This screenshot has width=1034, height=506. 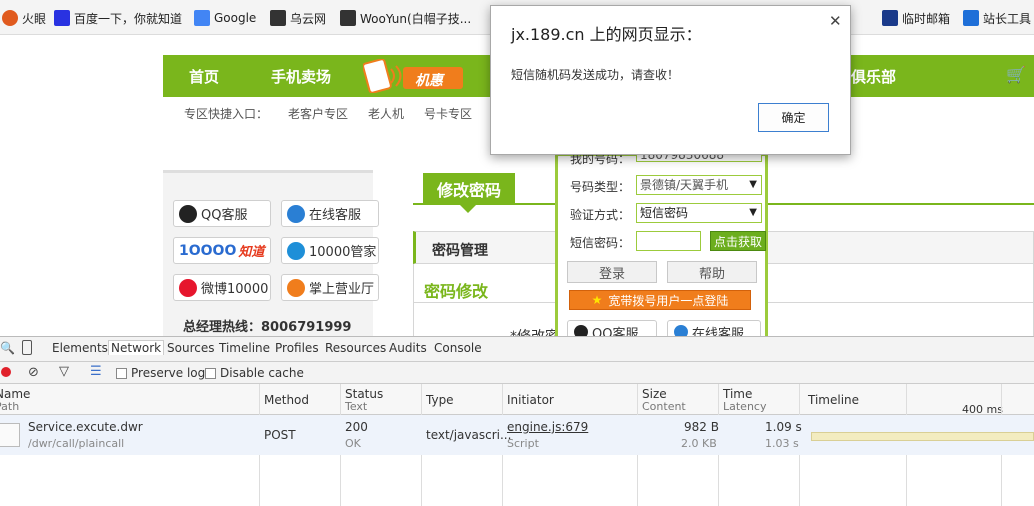 What do you see at coordinates (356, 406) in the screenshot?
I see `col-status-text: Text` at bounding box center [356, 406].